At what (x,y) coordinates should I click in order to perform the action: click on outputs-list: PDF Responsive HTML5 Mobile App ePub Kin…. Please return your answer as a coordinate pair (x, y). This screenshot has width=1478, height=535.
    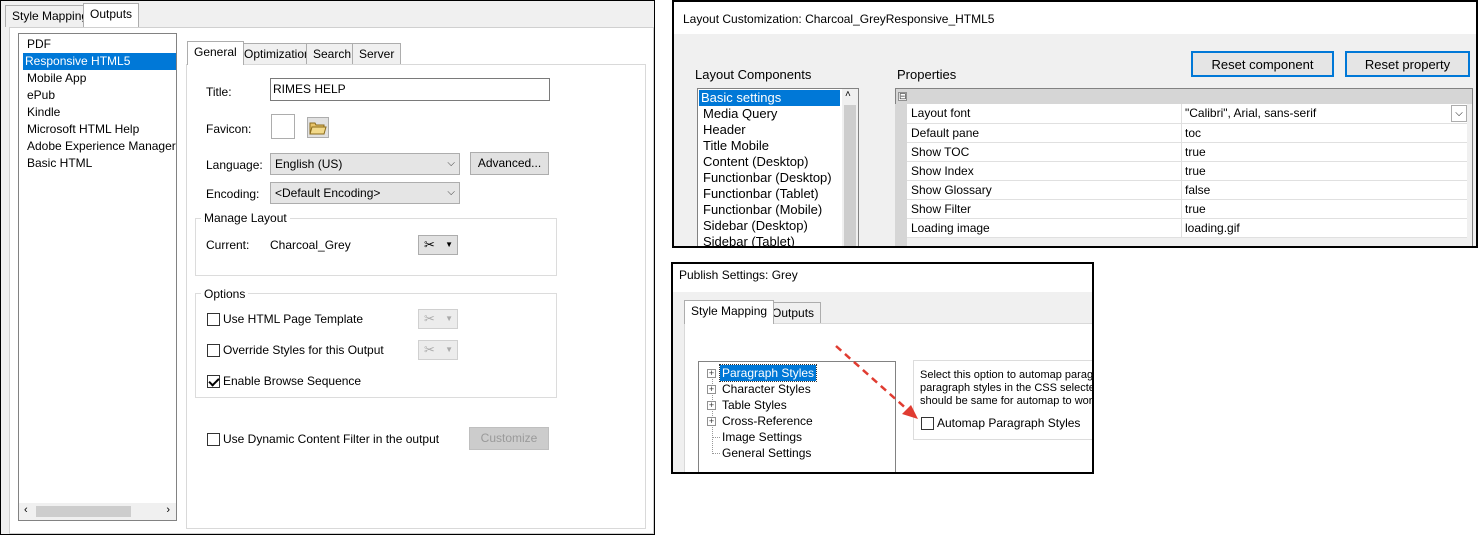
    Looking at the image, I should click on (97, 277).